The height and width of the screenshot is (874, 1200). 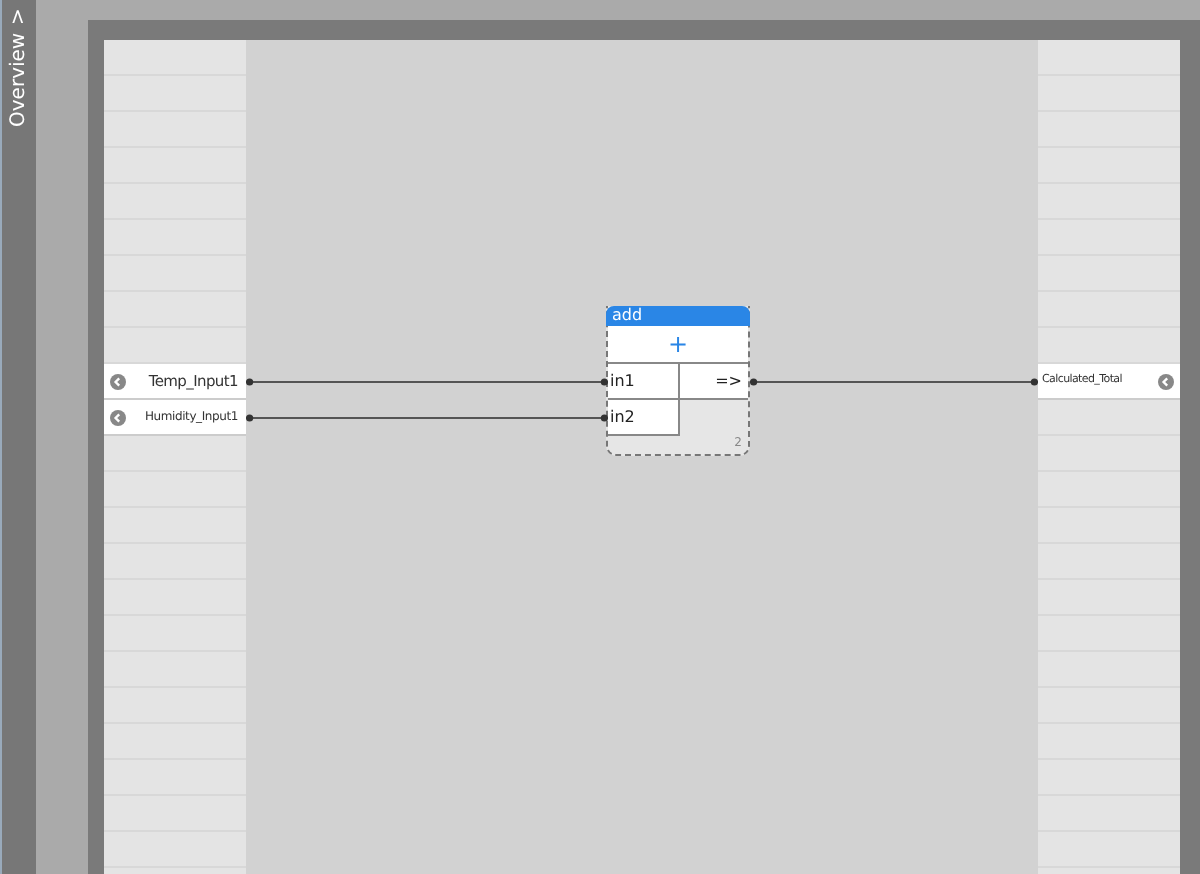 What do you see at coordinates (678, 316) in the screenshot?
I see `node-title: add` at bounding box center [678, 316].